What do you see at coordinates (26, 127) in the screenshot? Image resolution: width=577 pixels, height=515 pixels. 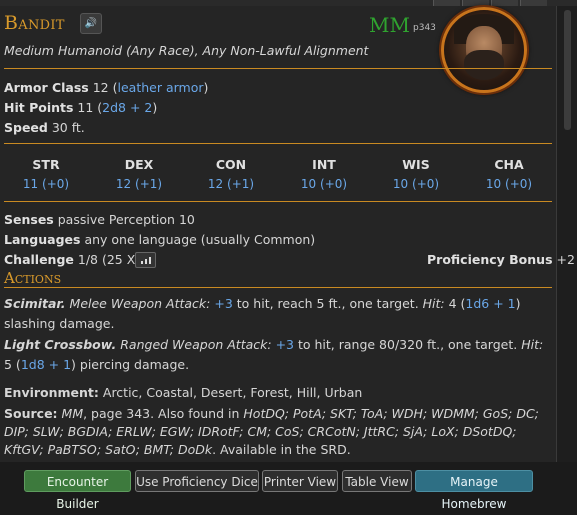 I see `speed-label: Speed` at bounding box center [26, 127].